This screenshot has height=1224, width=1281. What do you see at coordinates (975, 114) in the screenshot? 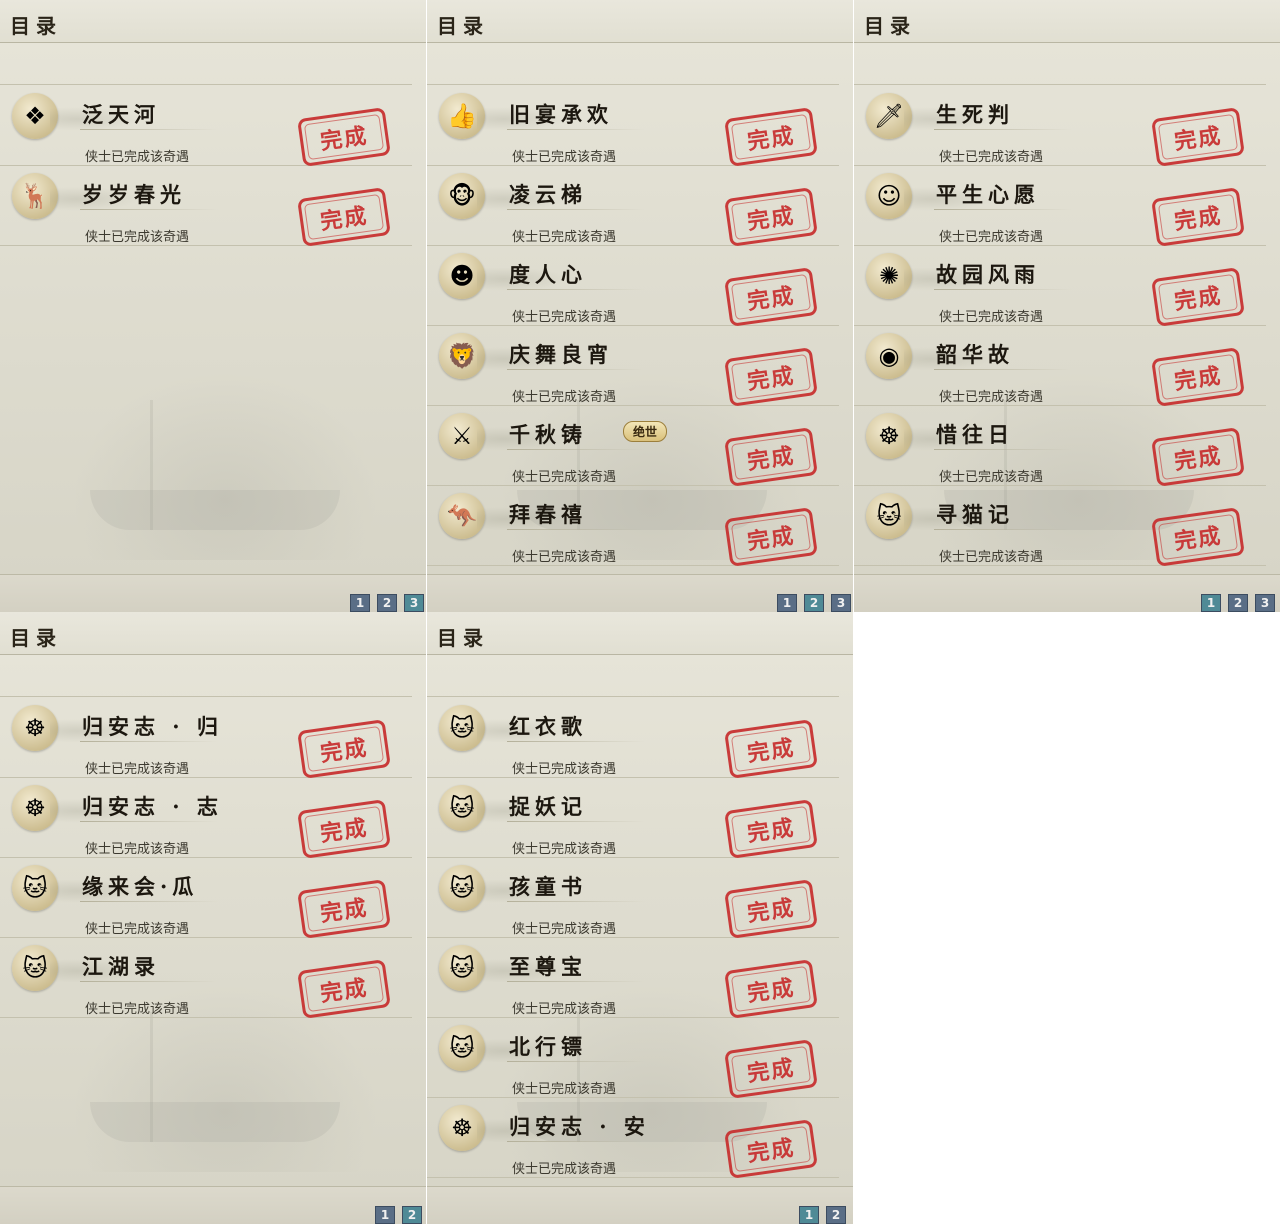
I see `encounter-name: 生死判` at bounding box center [975, 114].